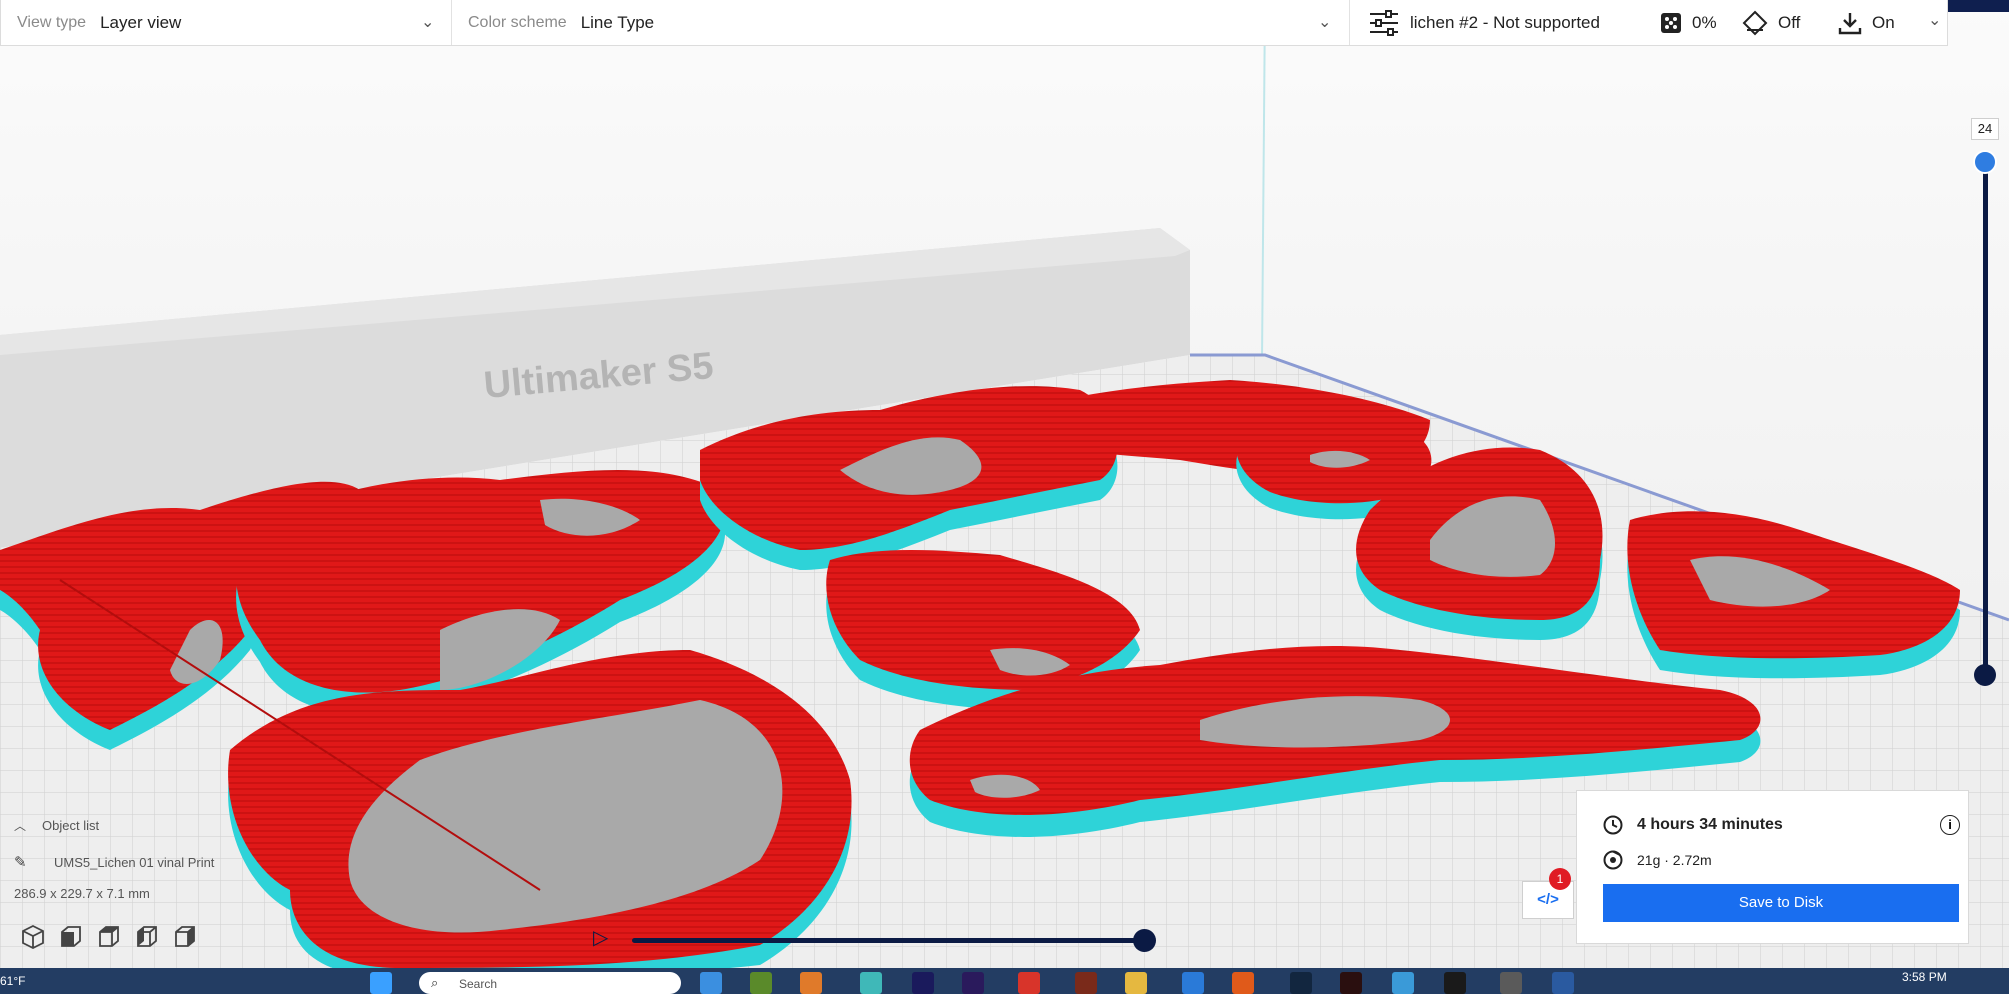 This screenshot has height=994, width=2009. What do you see at coordinates (517, 22) in the screenshot?
I see `color-scheme-label: Color scheme` at bounding box center [517, 22].